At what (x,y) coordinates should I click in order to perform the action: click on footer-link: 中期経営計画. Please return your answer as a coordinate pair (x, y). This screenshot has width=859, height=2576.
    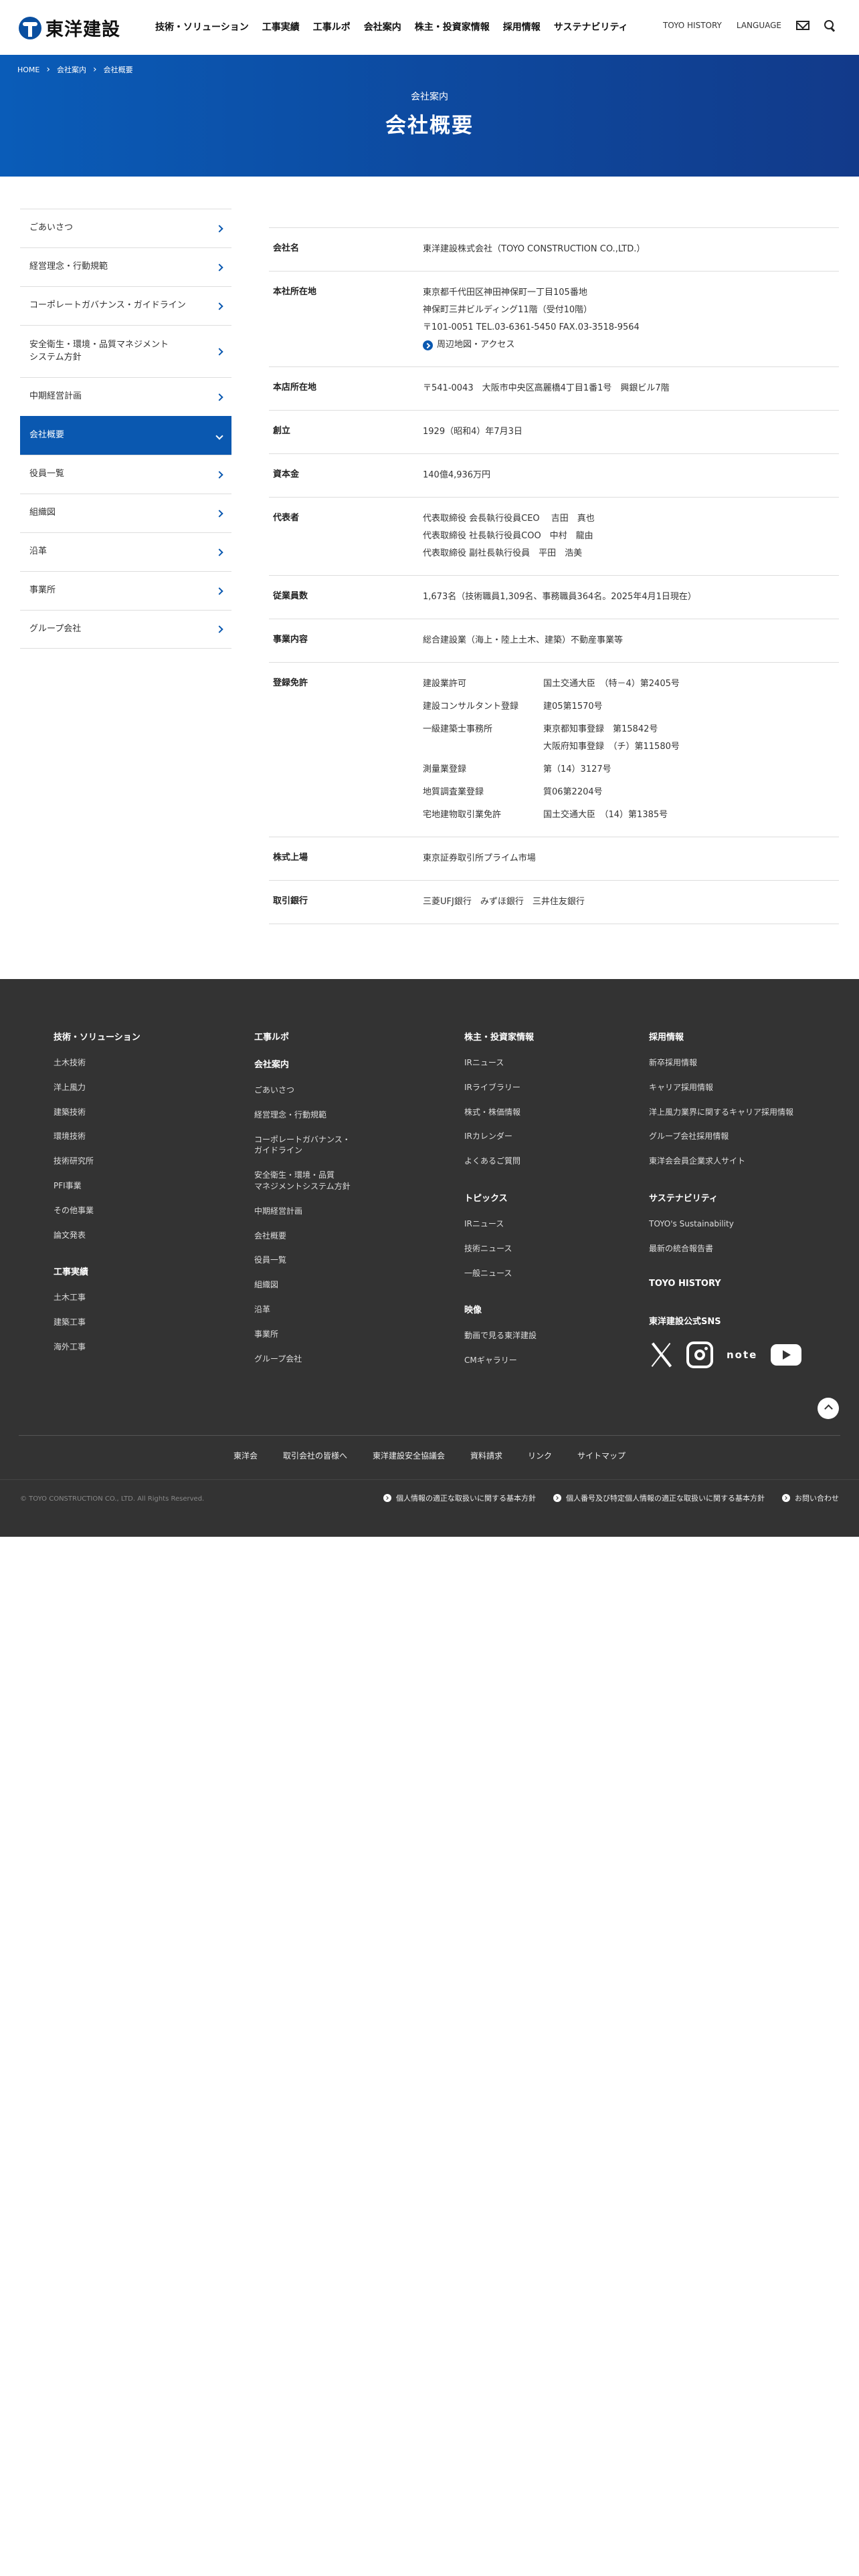
    Looking at the image, I should click on (302, 1211).